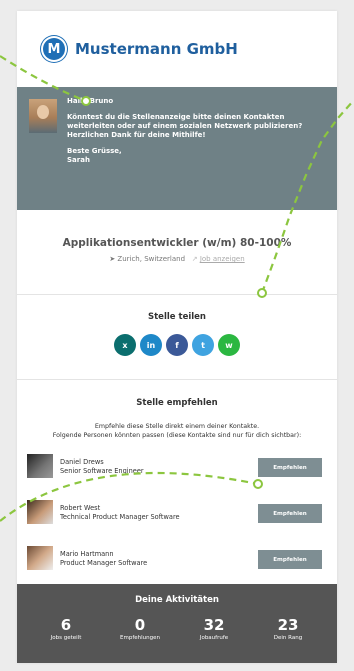 The height and width of the screenshot is (671, 354). What do you see at coordinates (78, 160) in the screenshot?
I see `message-signature: Sarah` at bounding box center [78, 160].